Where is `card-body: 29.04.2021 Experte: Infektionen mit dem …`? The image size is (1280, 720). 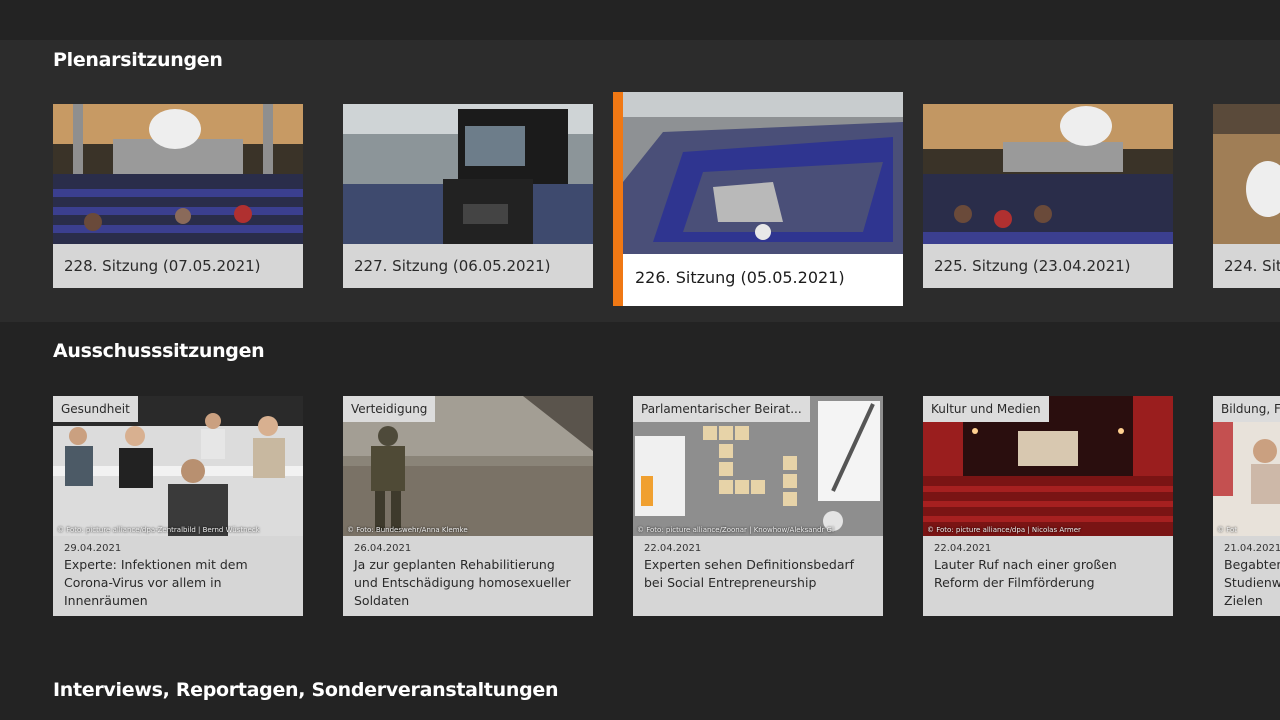
card-body: 29.04.2021 Experte: Infektionen mit dem … is located at coordinates (178, 576).